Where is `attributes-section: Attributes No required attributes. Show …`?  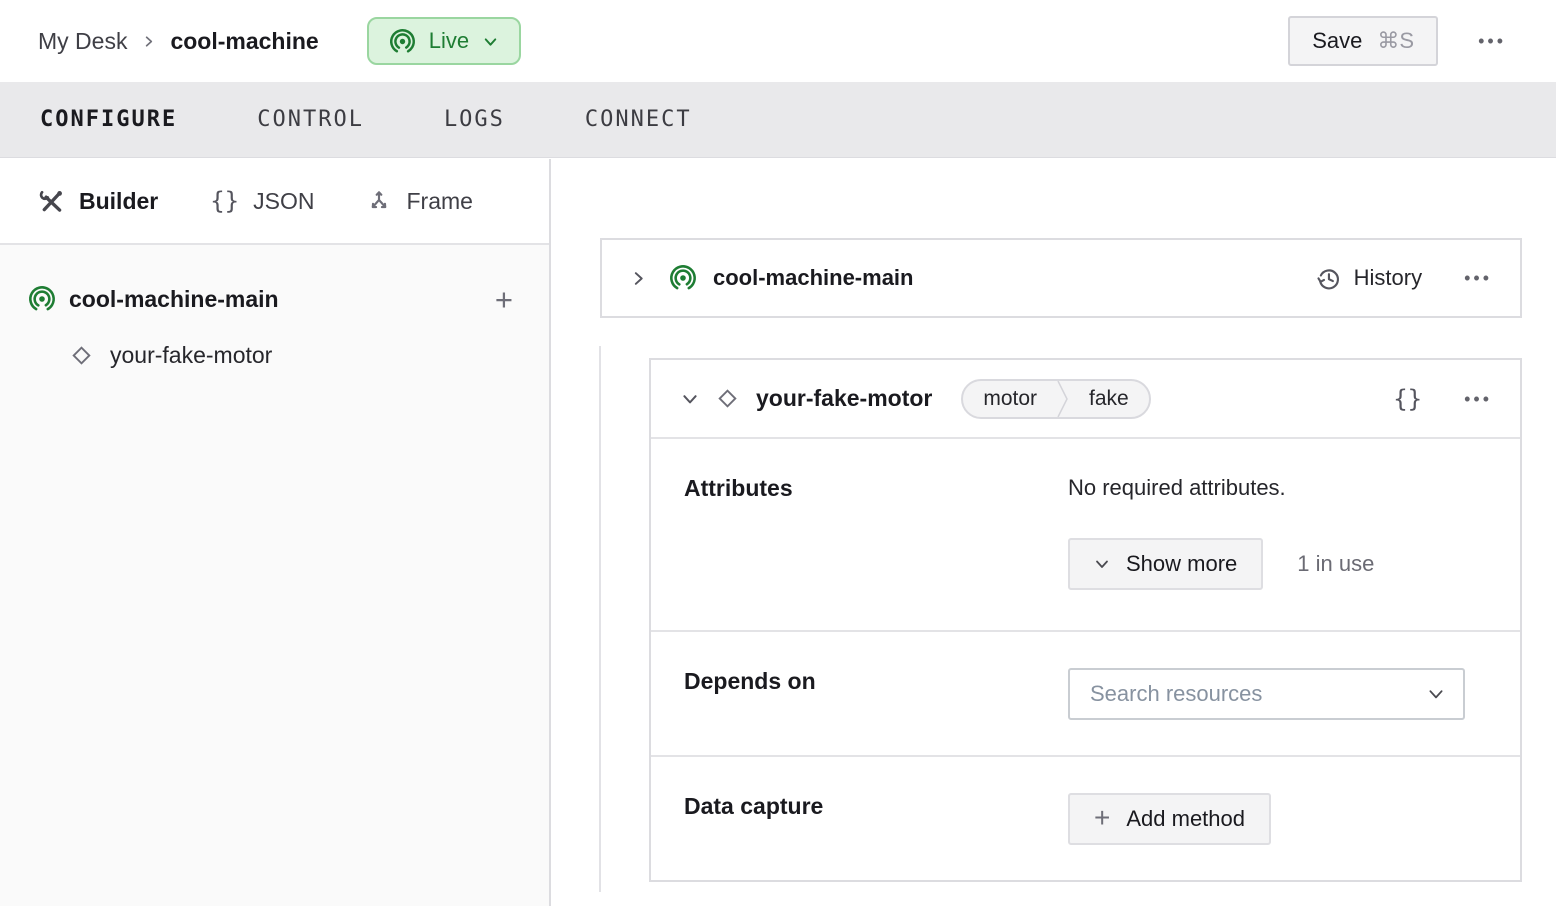
attributes-section: Attributes No required attributes. Show … is located at coordinates (1085, 533).